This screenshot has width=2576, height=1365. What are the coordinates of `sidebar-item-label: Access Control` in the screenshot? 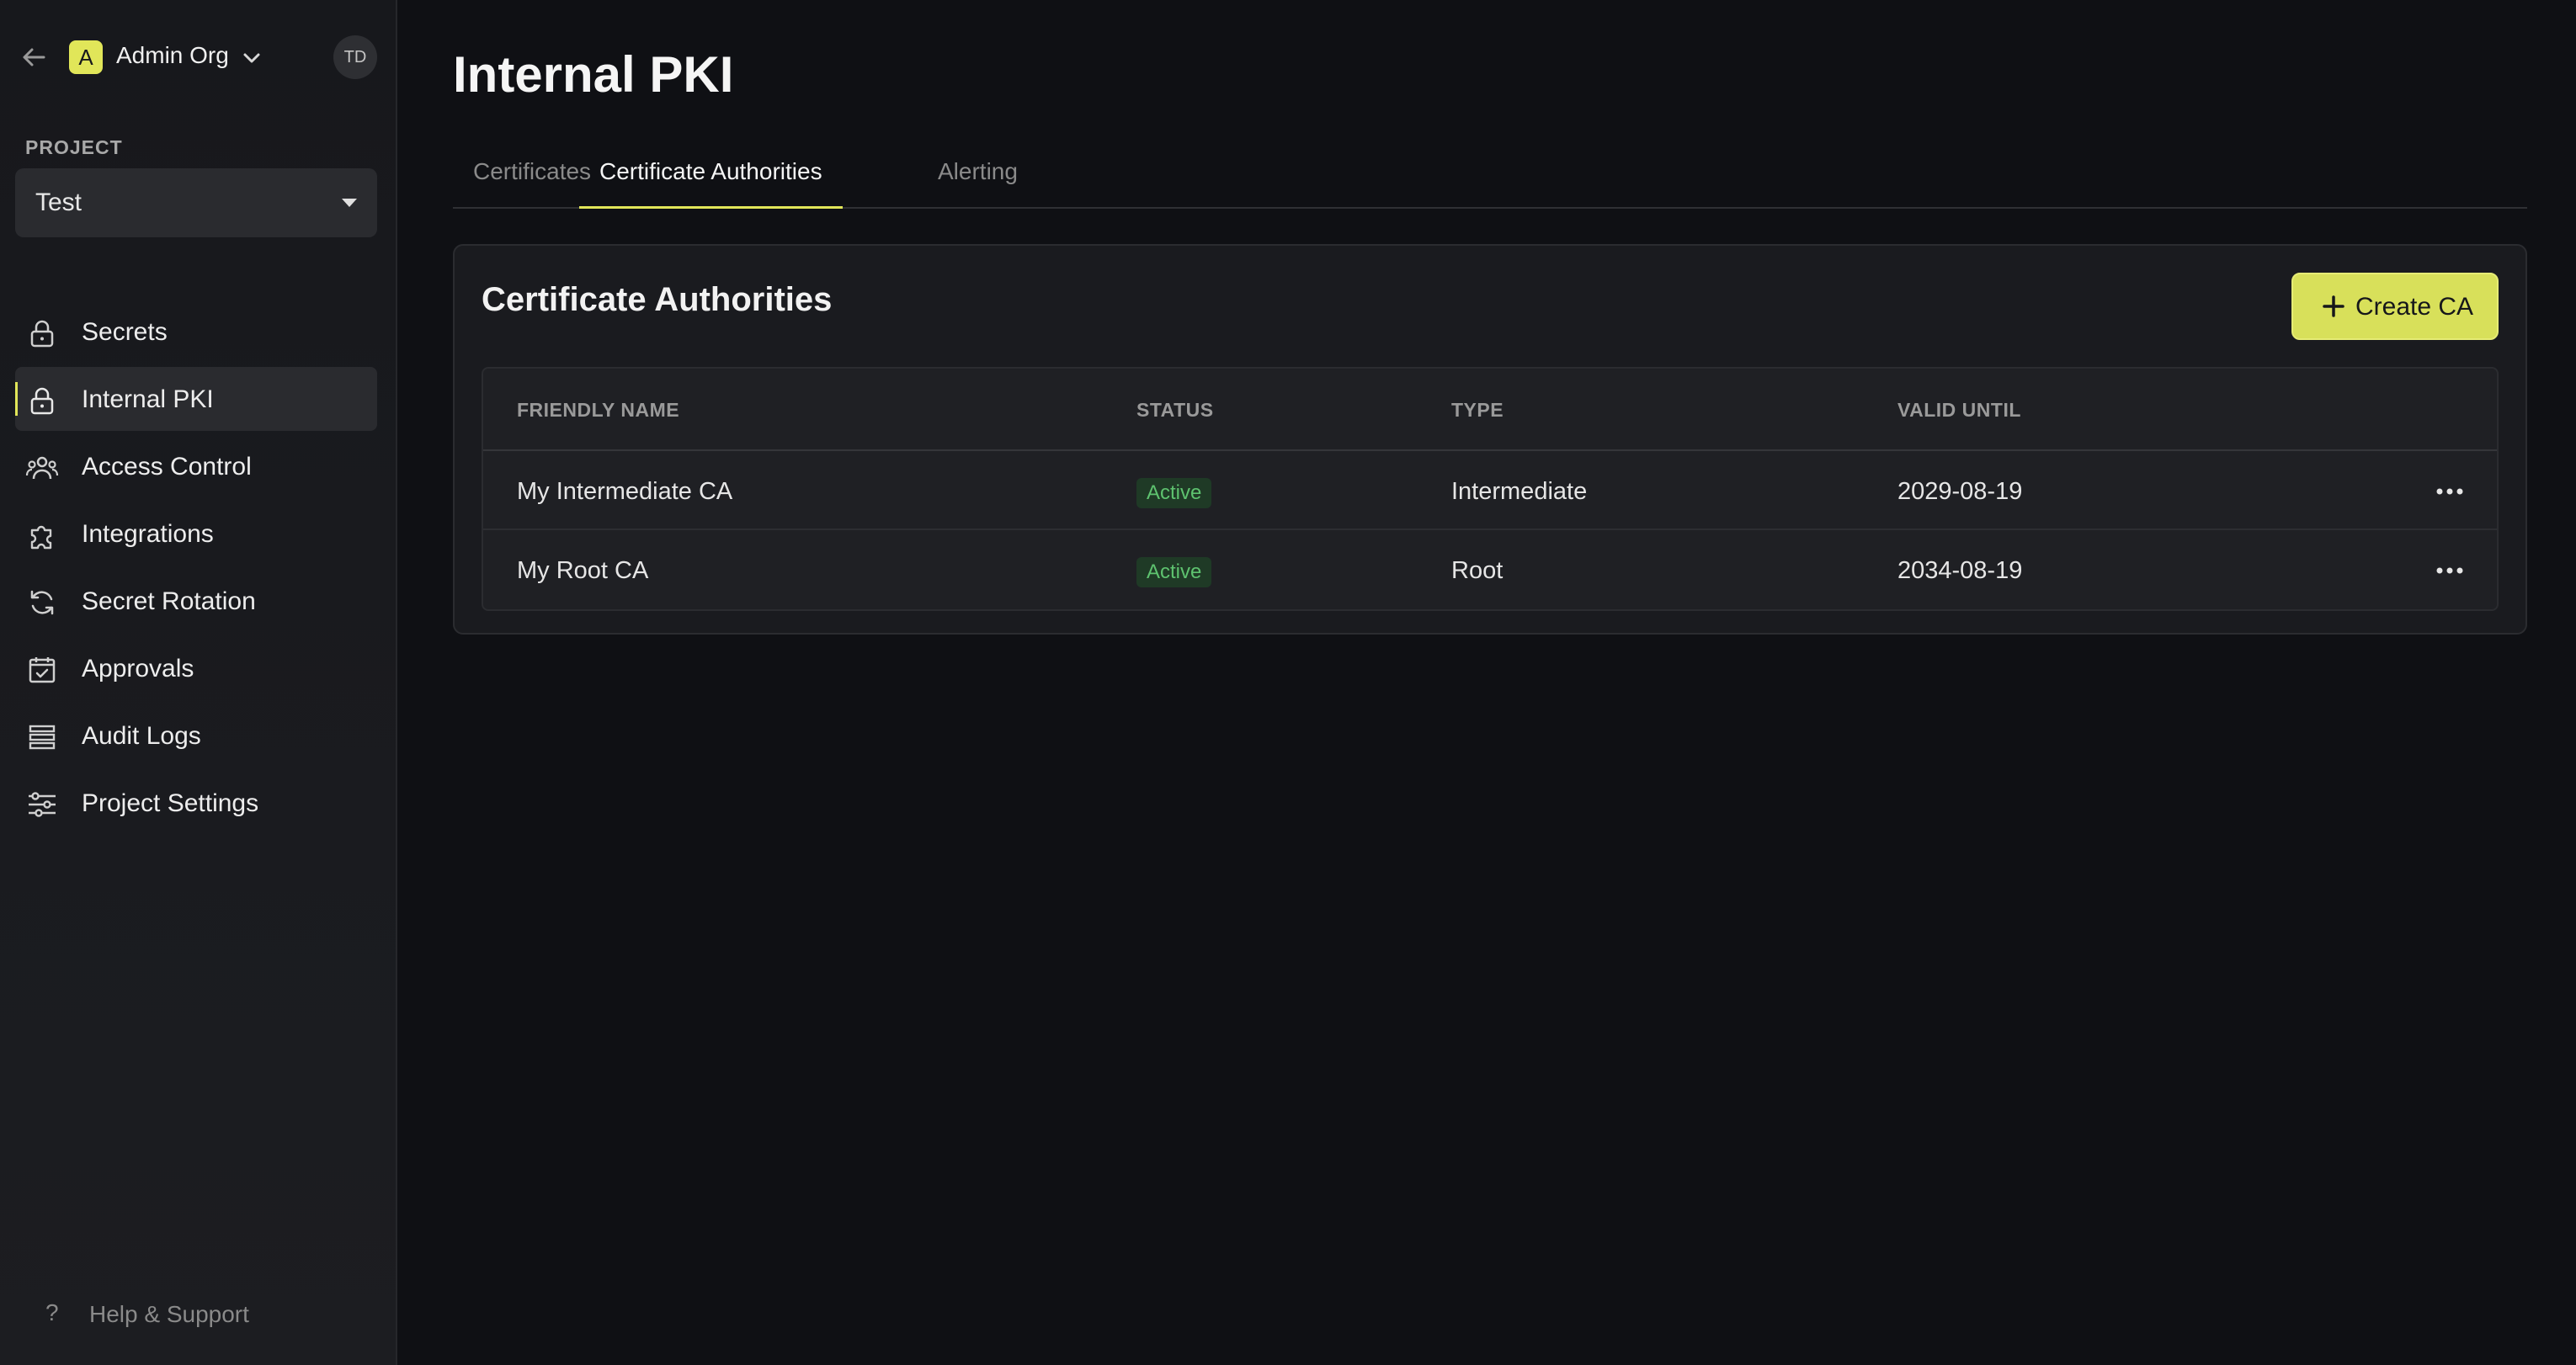 It's located at (167, 467).